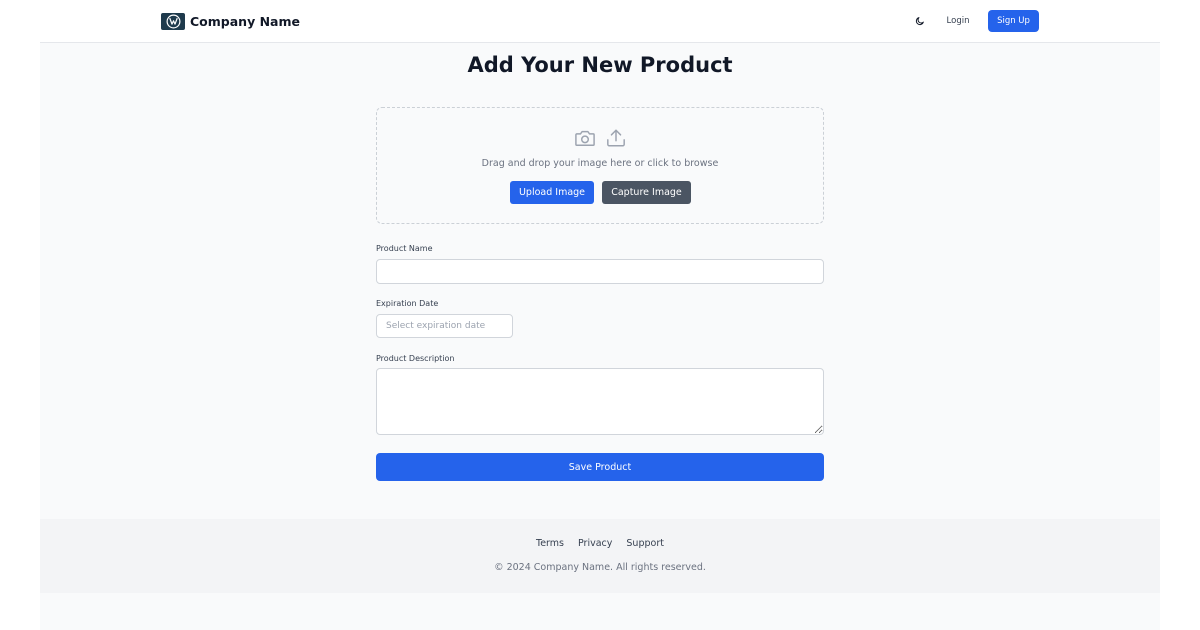 Image resolution: width=1200 pixels, height=630 pixels. I want to click on product-description-label: Product Description, so click(415, 358).